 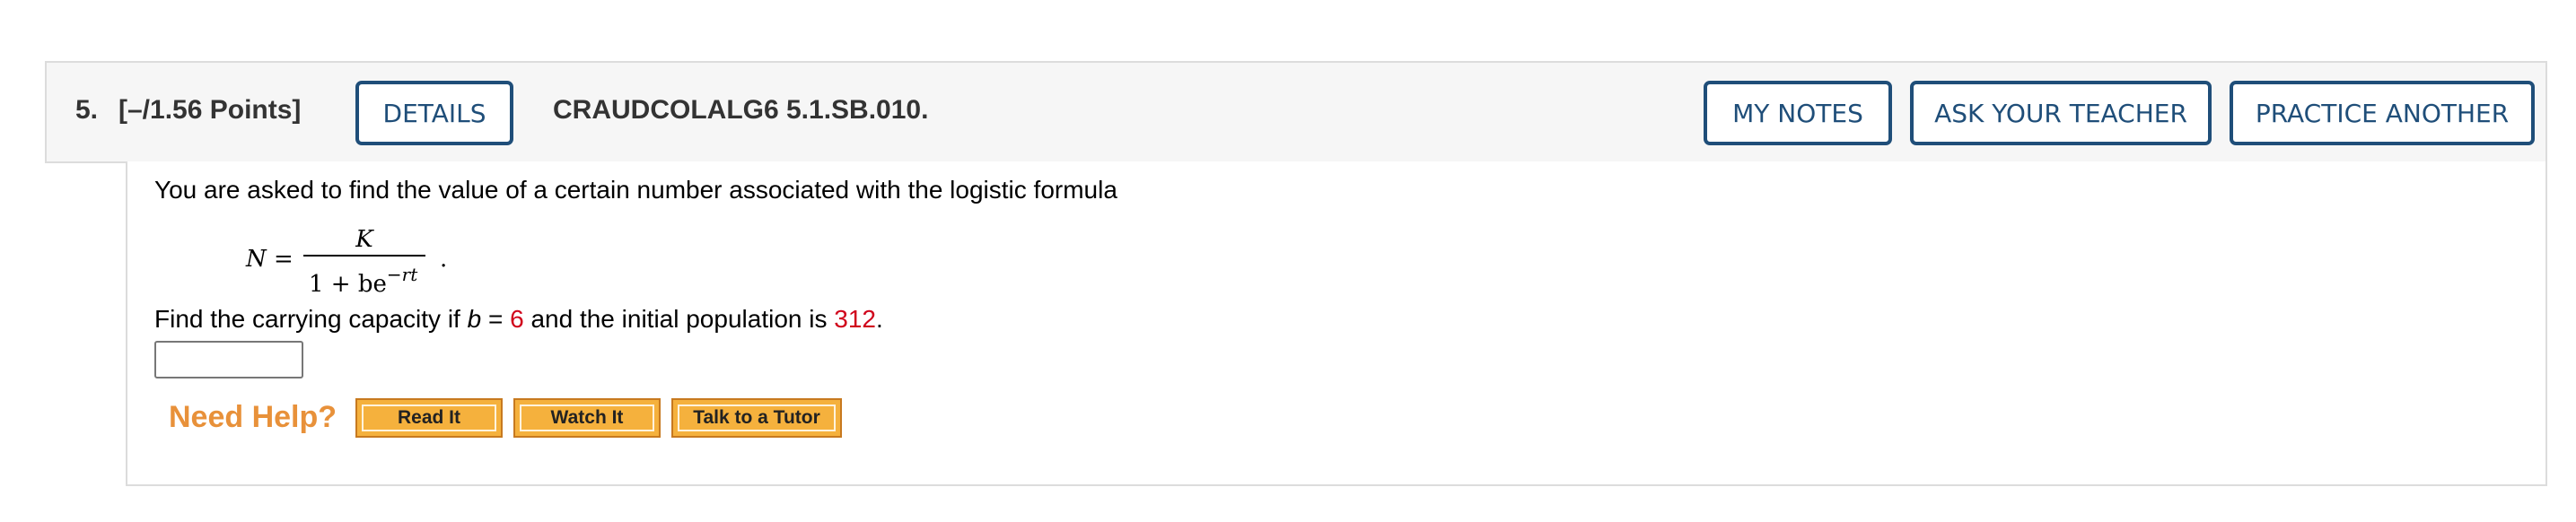 What do you see at coordinates (2382, 113) in the screenshot?
I see `practice-another-button: PRACTICE ANOTHER` at bounding box center [2382, 113].